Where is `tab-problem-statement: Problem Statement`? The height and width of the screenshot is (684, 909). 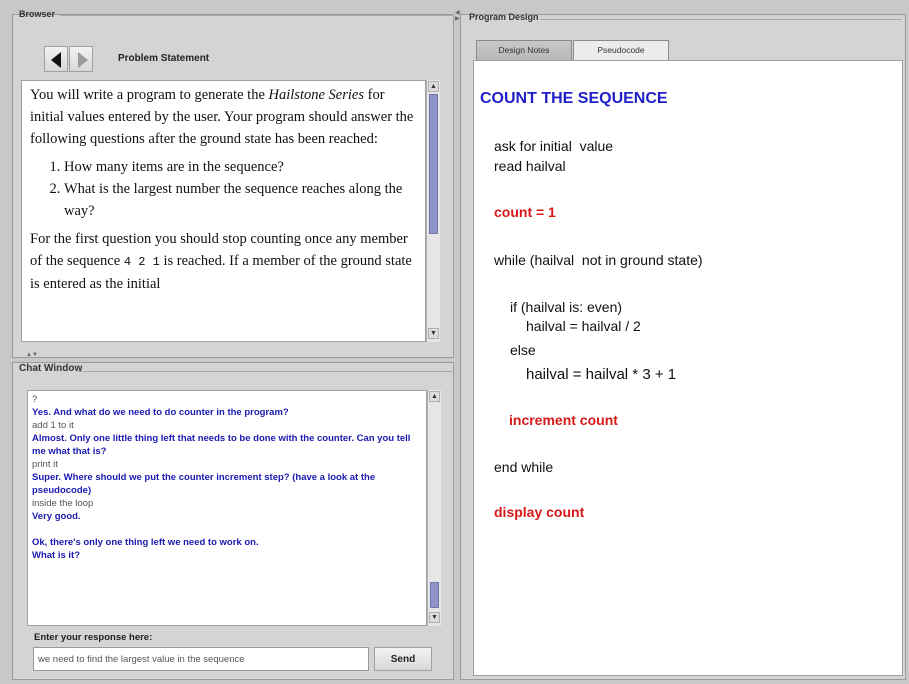
tab-problem-statement: Problem Statement is located at coordinates (163, 58).